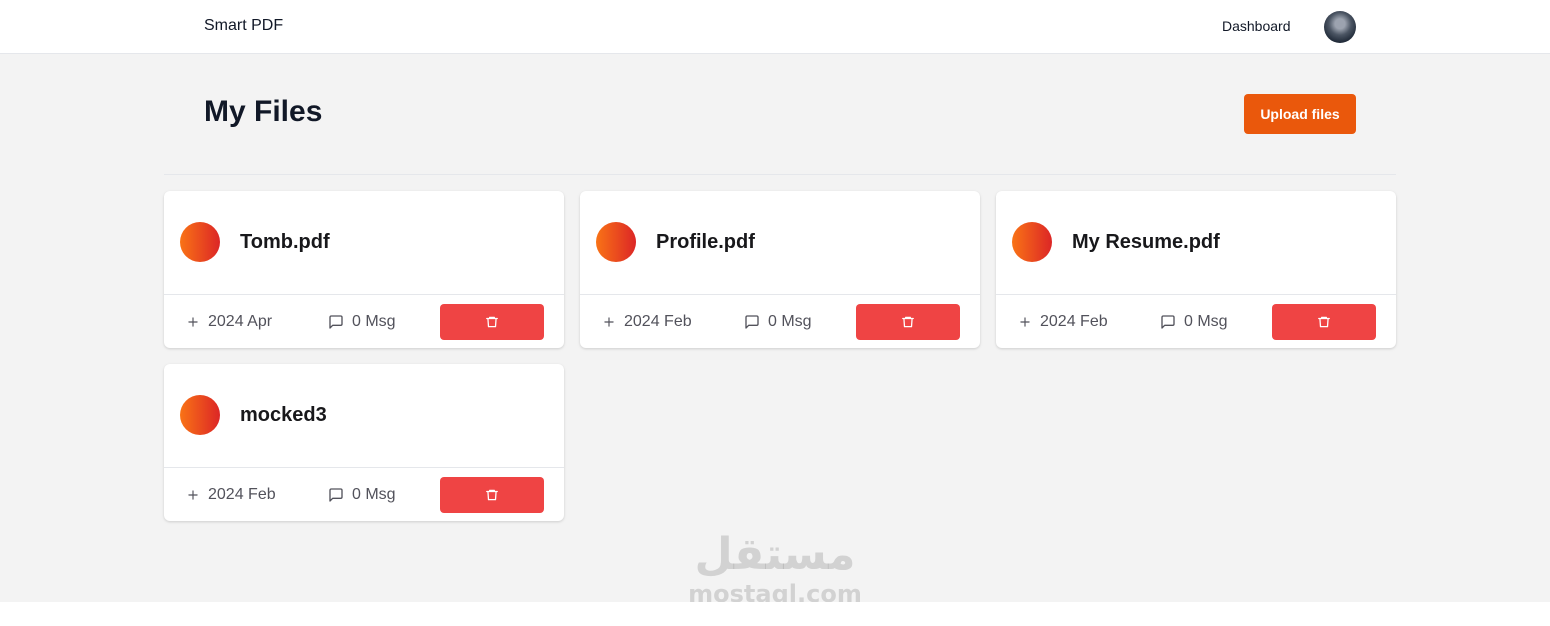  Describe the element at coordinates (263, 111) in the screenshot. I see `page-title: My Files` at that location.